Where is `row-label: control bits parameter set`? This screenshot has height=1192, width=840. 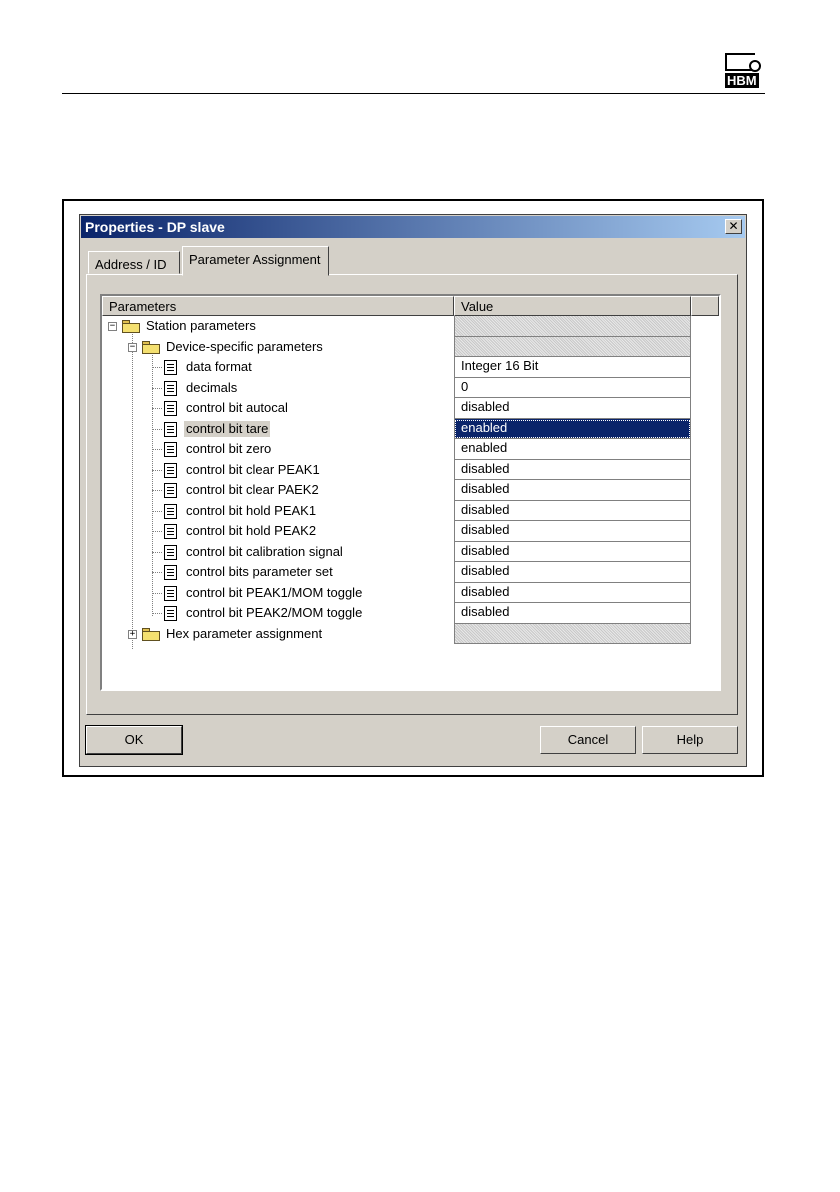
row-label: control bits parameter set is located at coordinates (259, 571).